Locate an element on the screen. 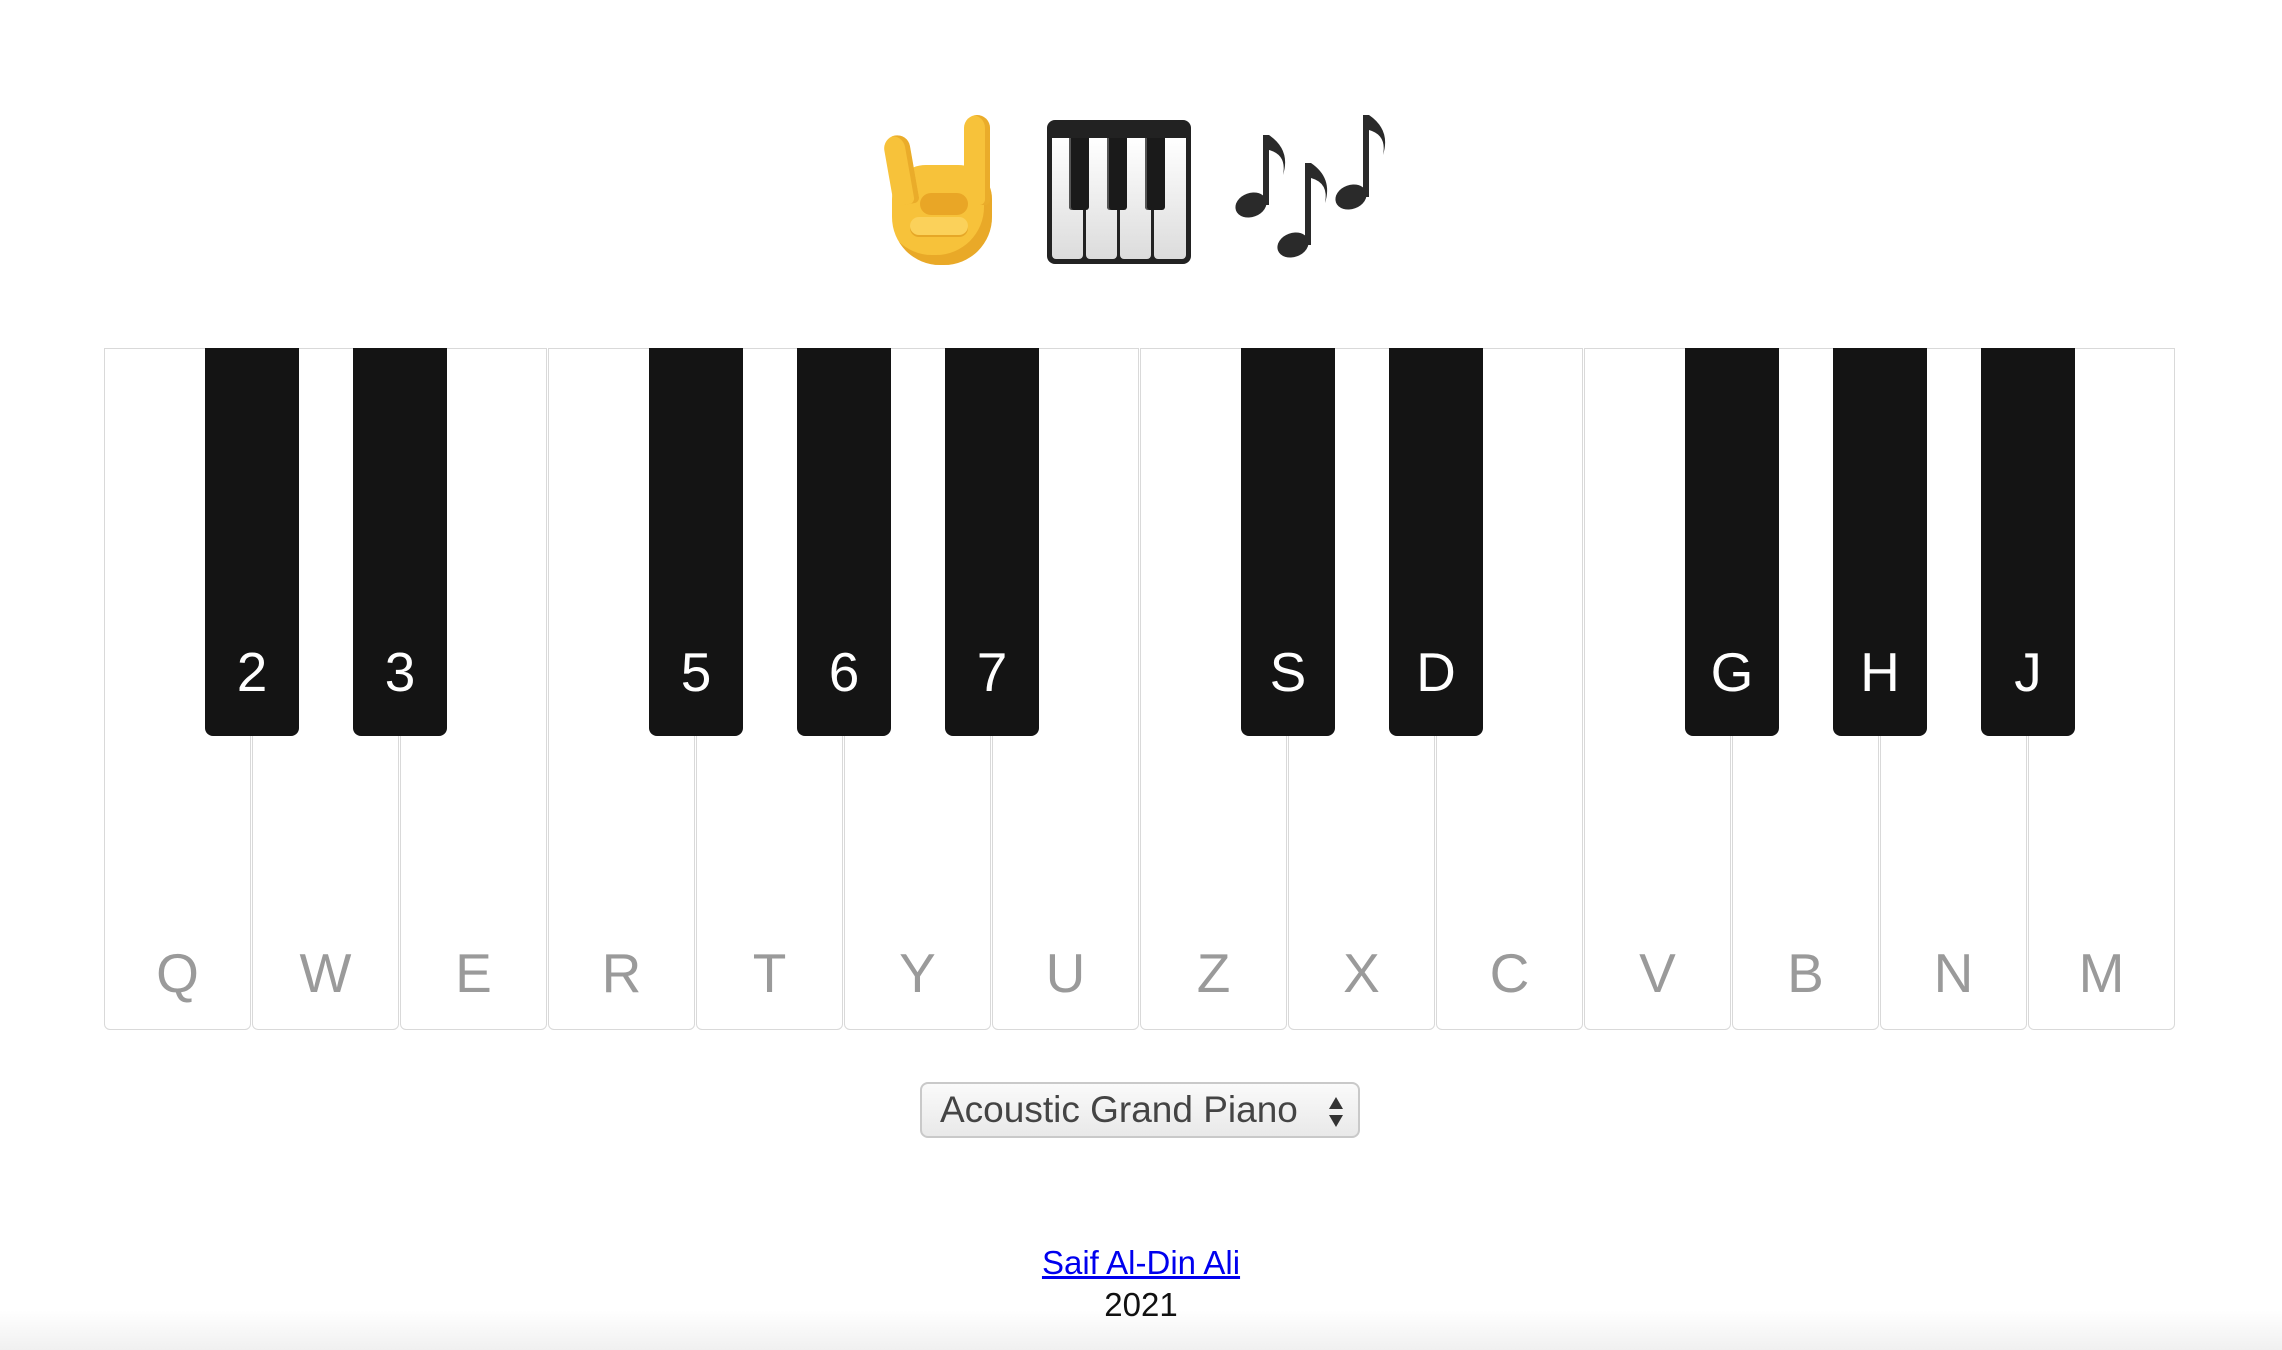  key-label: X is located at coordinates (1361, 973).